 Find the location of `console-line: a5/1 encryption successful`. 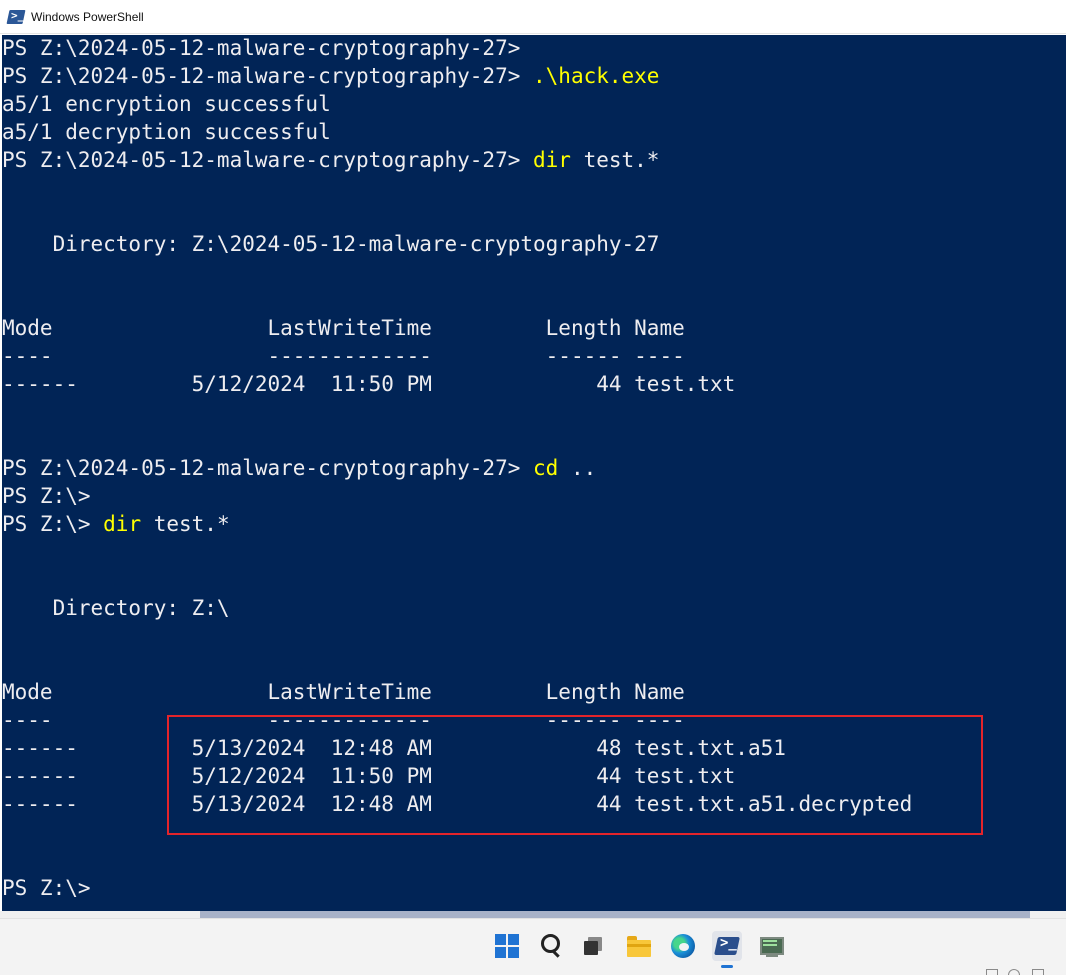

console-line: a5/1 encryption successful is located at coordinates (166, 104).